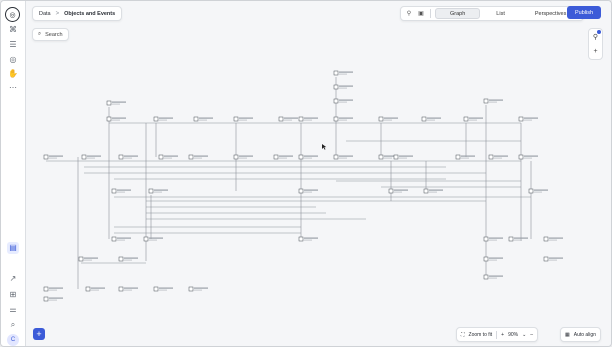 Image resolution: width=612 pixels, height=347 pixels. I want to click on compass-icon: ◎, so click(13, 60).